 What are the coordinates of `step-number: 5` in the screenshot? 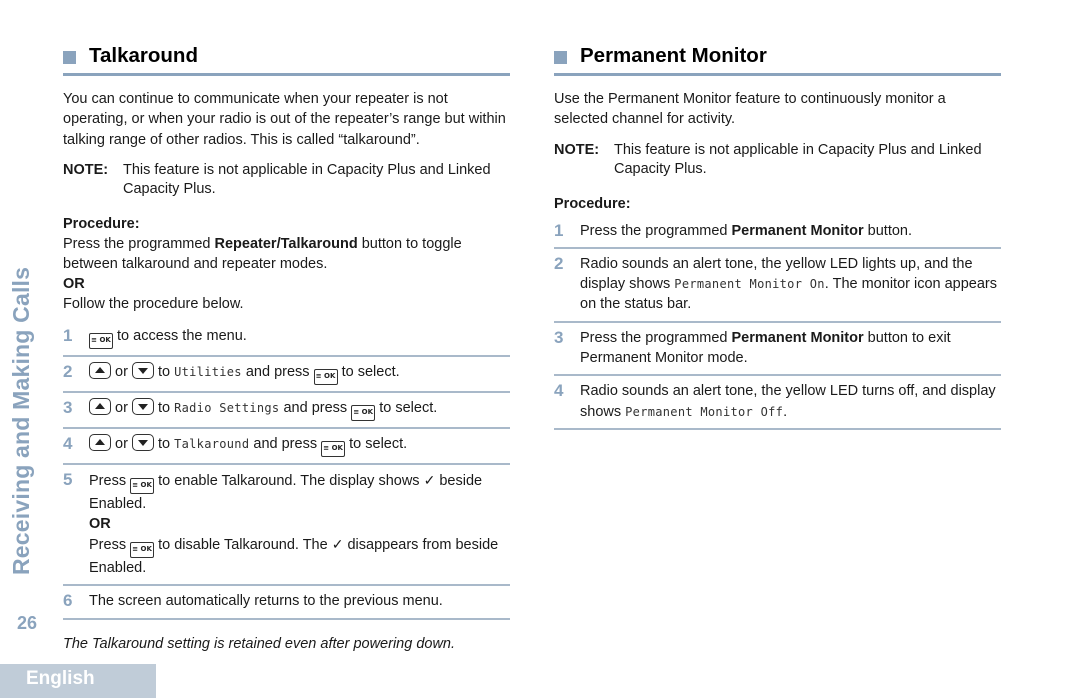 It's located at (68, 479).